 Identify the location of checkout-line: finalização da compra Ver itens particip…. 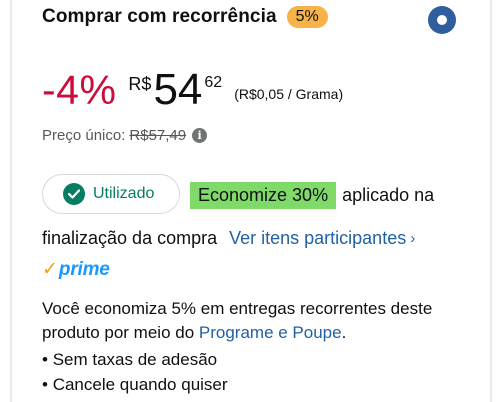
(228, 238).